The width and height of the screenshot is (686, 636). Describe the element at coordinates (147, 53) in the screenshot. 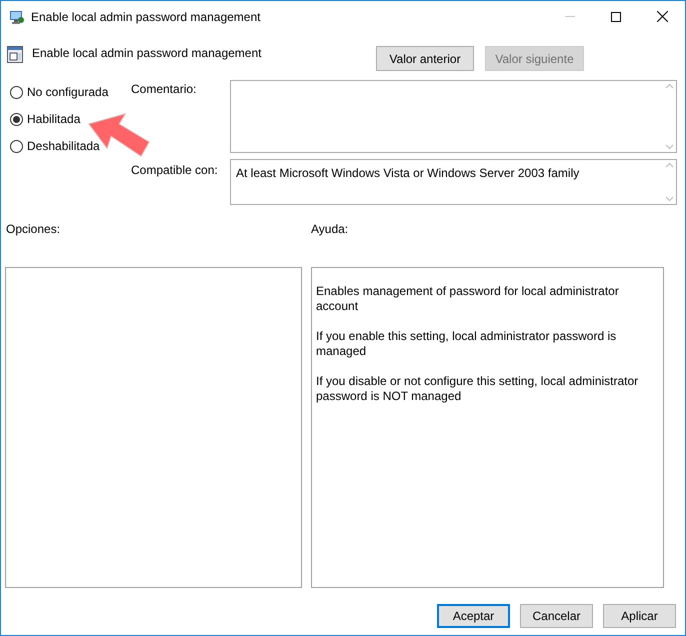

I see `policy-title: Enable local admin password management` at that location.